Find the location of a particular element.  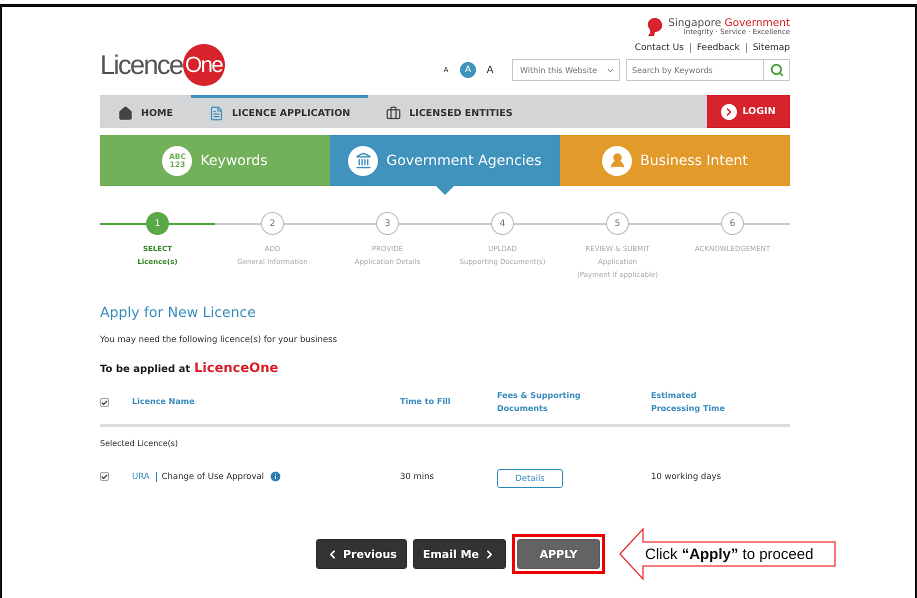

building-icon is located at coordinates (363, 161).